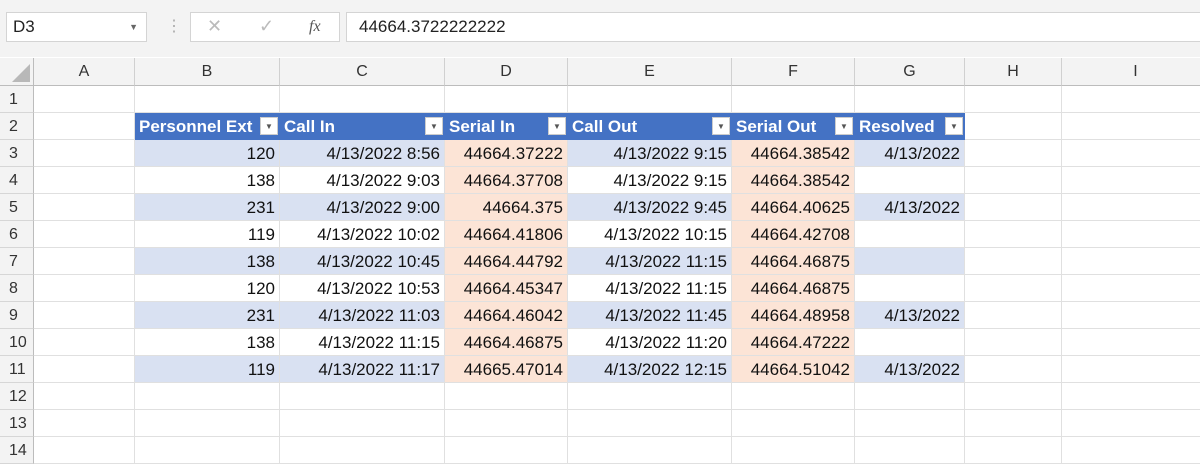 The width and height of the screenshot is (1200, 464). I want to click on row-header-1: 1, so click(17, 99).